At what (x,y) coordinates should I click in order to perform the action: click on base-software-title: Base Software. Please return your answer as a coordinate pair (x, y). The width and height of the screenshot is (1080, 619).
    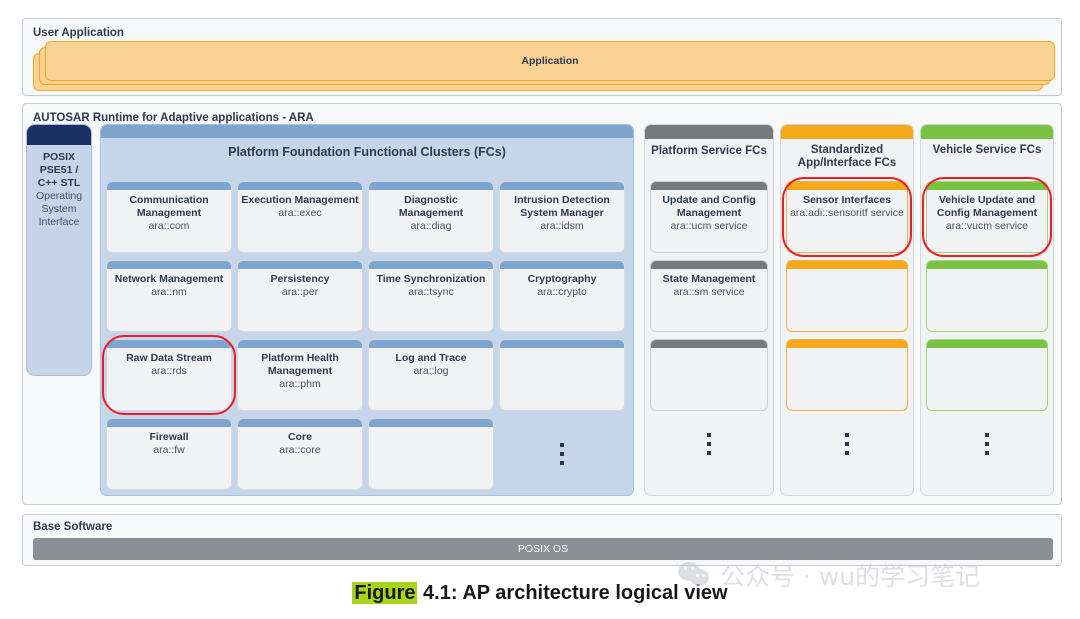
    Looking at the image, I should click on (73, 527).